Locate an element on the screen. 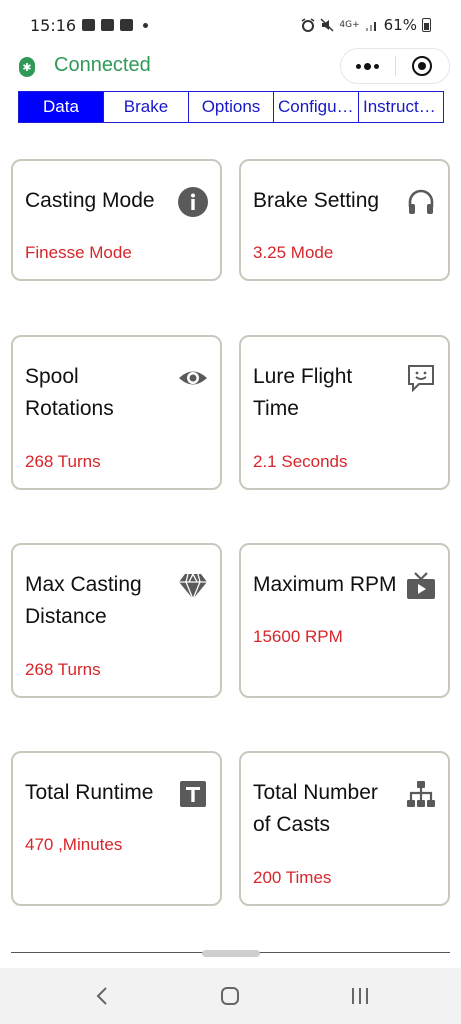  home-button is located at coordinates (230, 996).